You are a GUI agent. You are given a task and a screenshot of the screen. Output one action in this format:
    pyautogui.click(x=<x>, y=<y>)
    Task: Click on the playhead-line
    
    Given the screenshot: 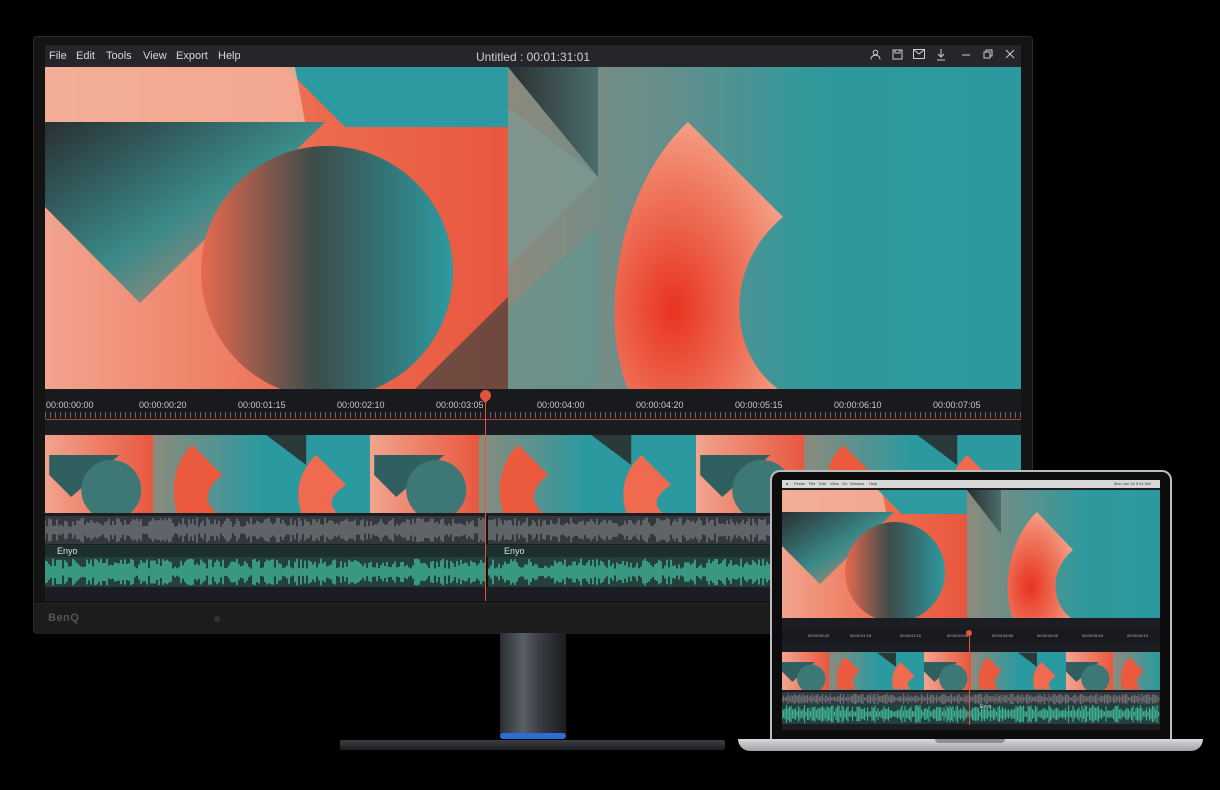 What is the action you would take?
    pyautogui.click(x=485, y=495)
    